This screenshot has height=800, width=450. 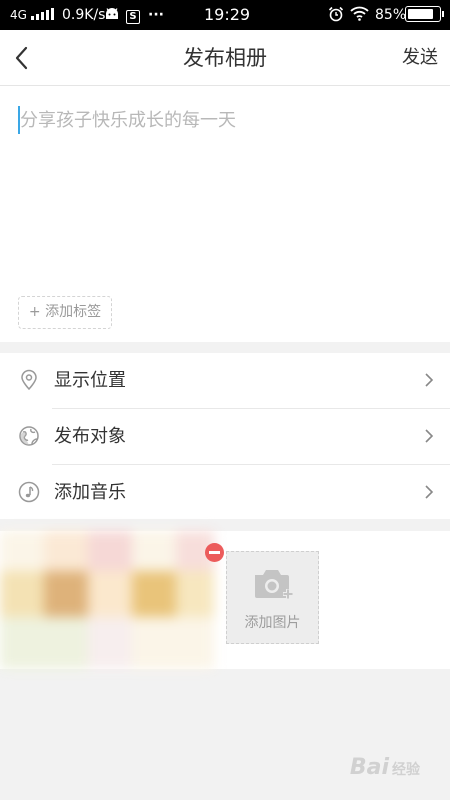 I want to click on location-pin-icon, so click(x=29, y=380).